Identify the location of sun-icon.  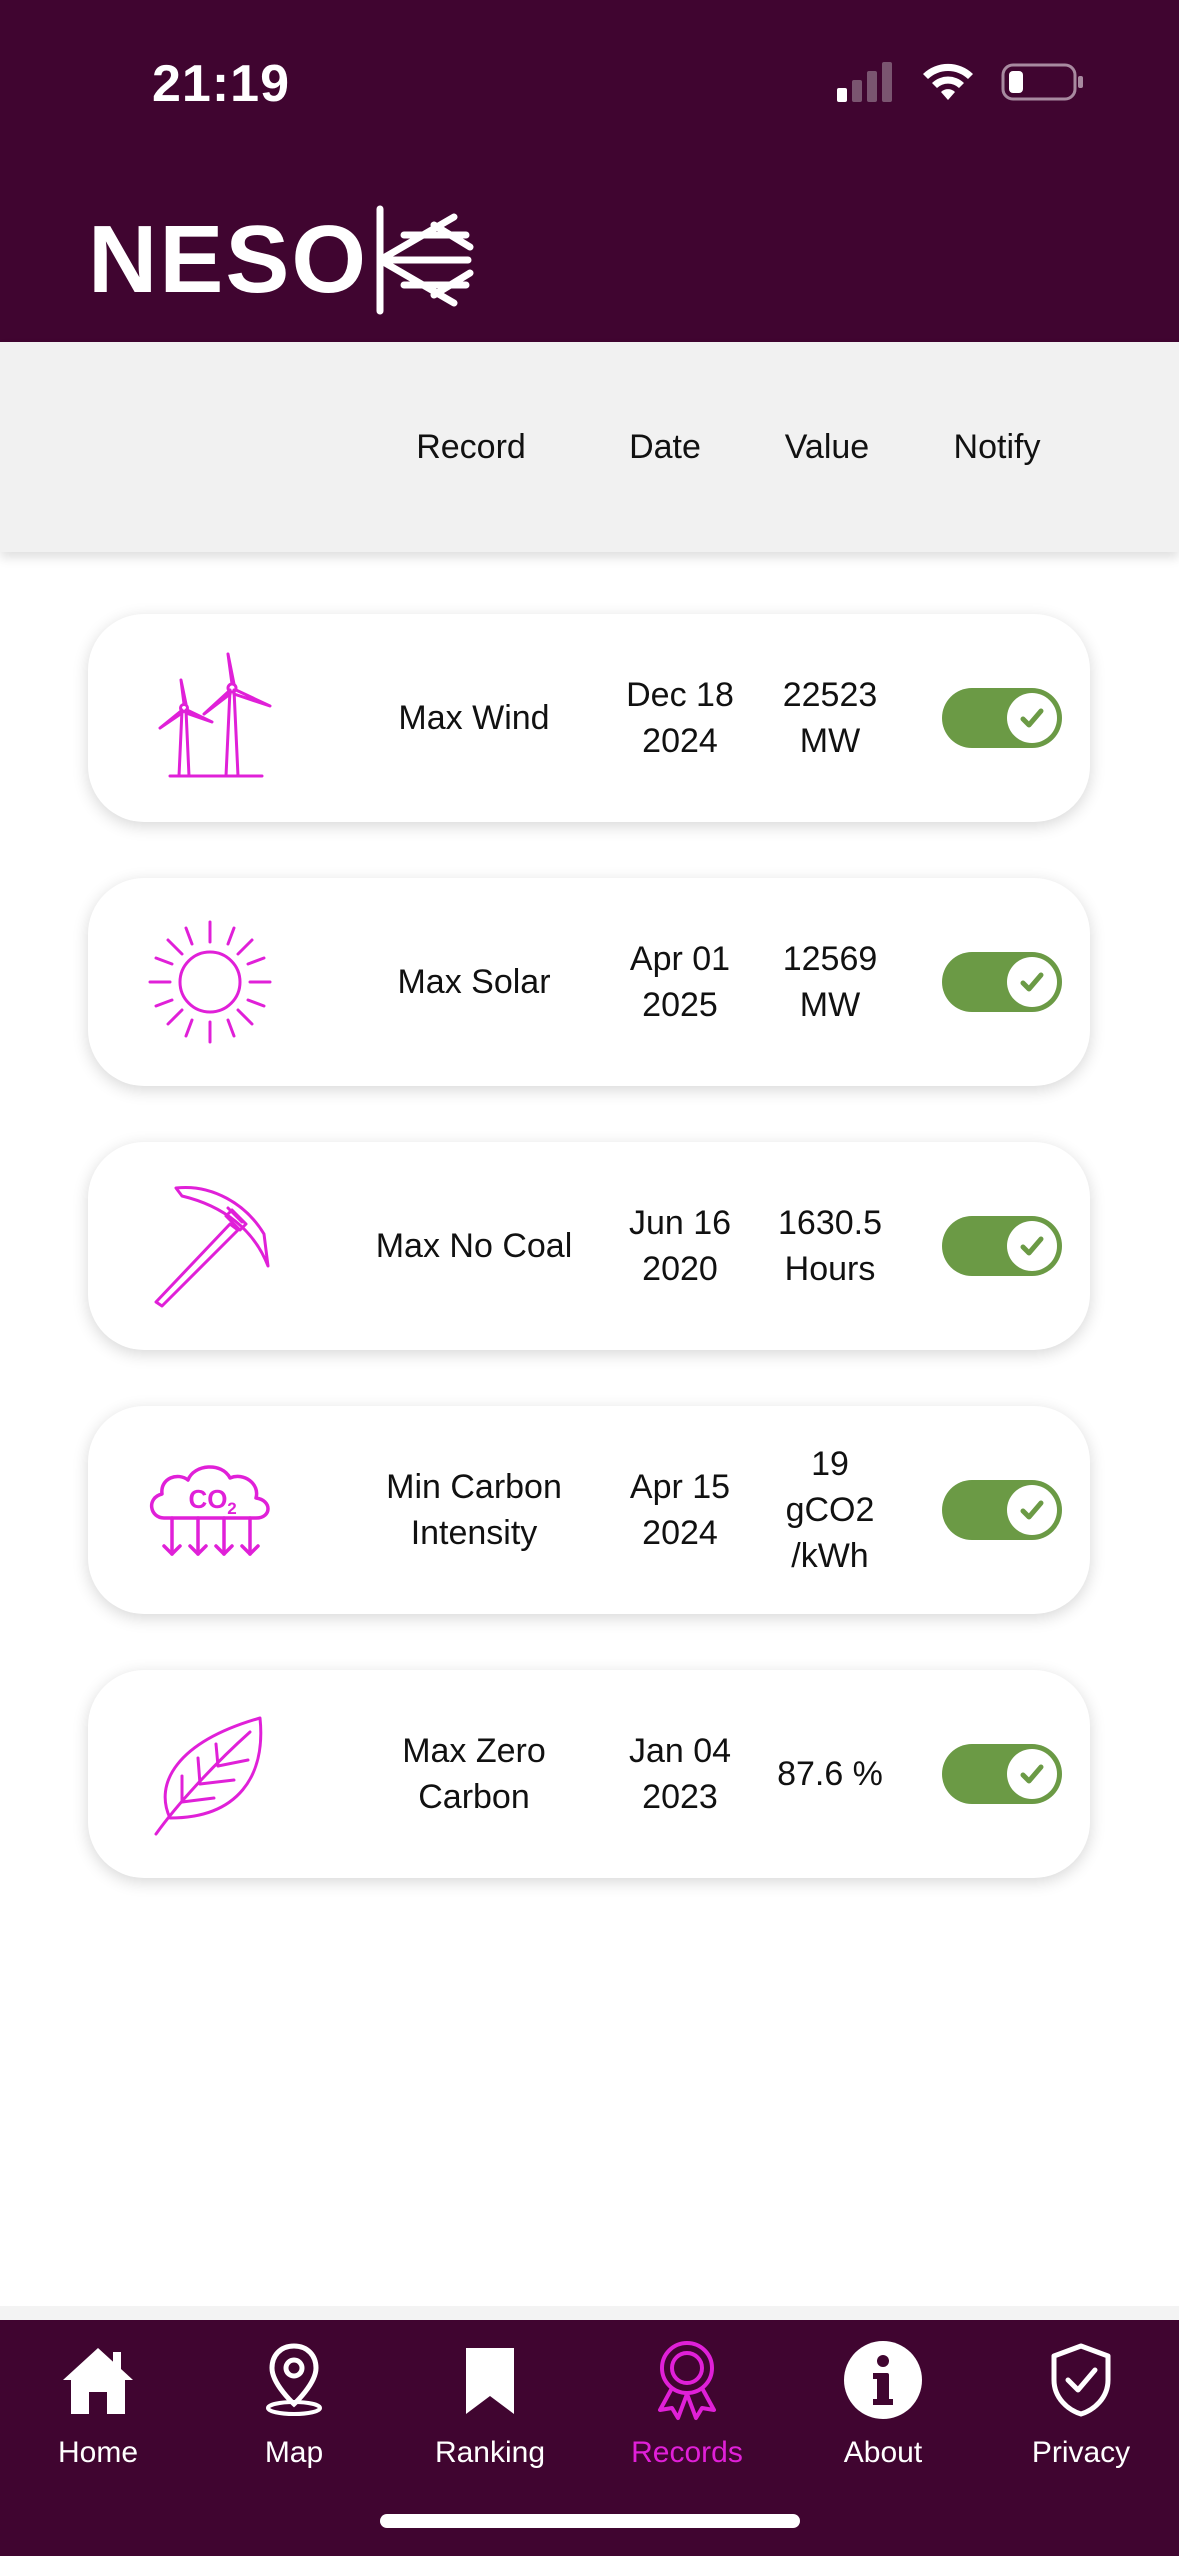
(210, 982).